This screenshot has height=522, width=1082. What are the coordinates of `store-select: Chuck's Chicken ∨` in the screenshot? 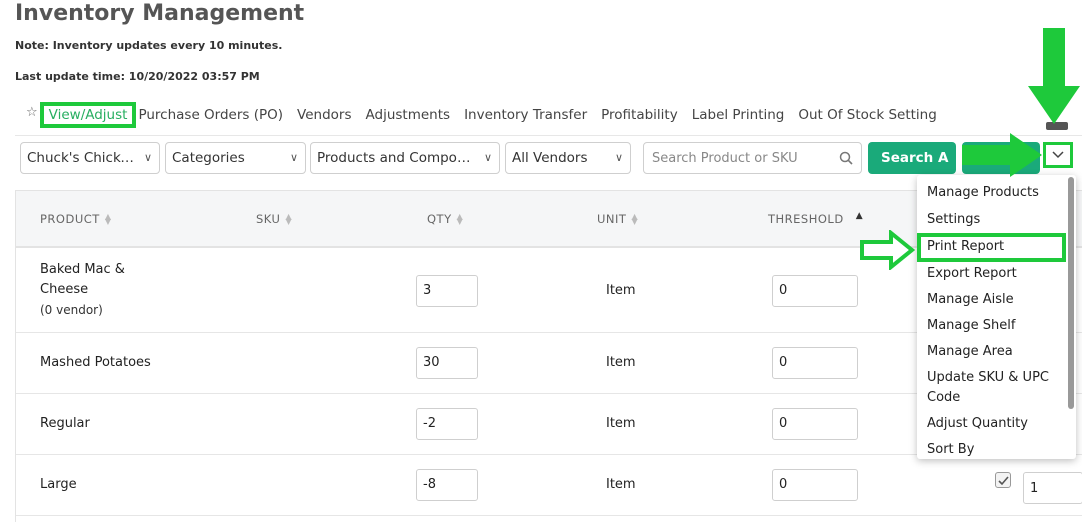 It's located at (90, 158).